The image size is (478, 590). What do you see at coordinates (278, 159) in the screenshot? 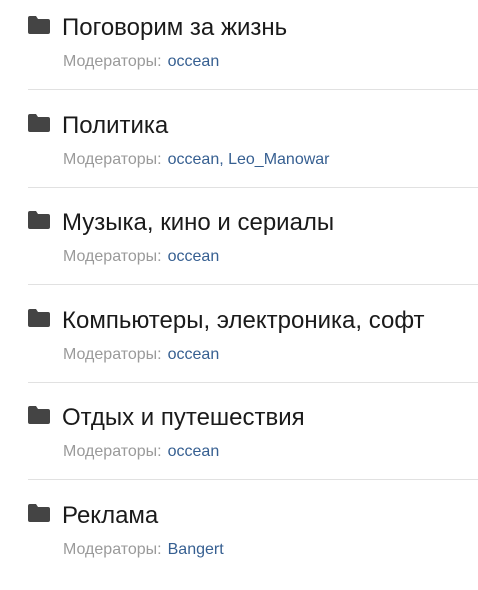
I see `moderator-link: Leo_Manowar` at bounding box center [278, 159].